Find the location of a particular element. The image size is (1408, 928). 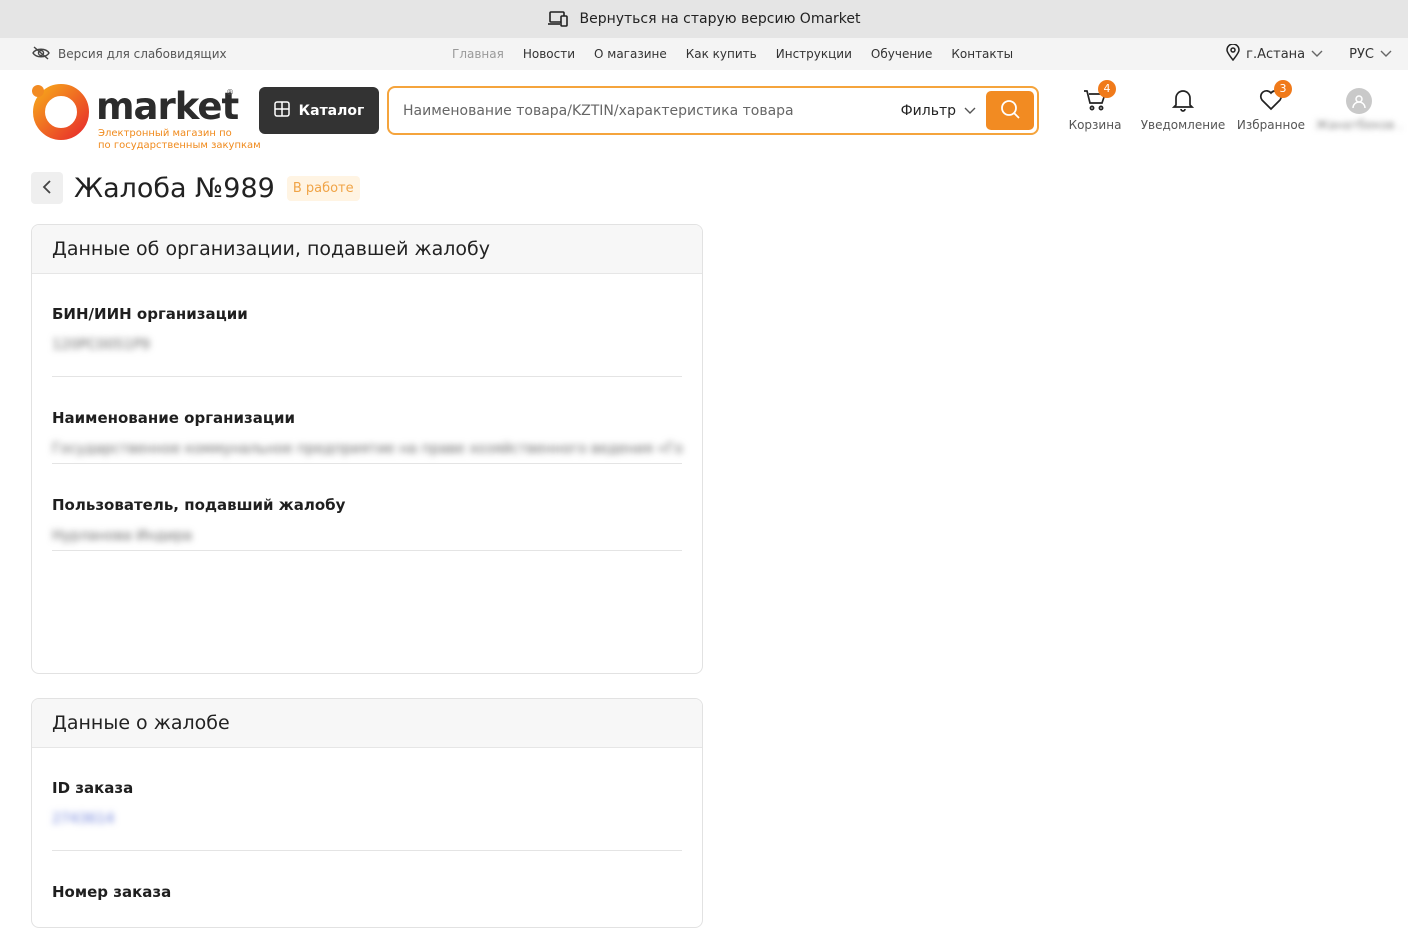

cart-button: 4 Корзина is located at coordinates (1095, 106).